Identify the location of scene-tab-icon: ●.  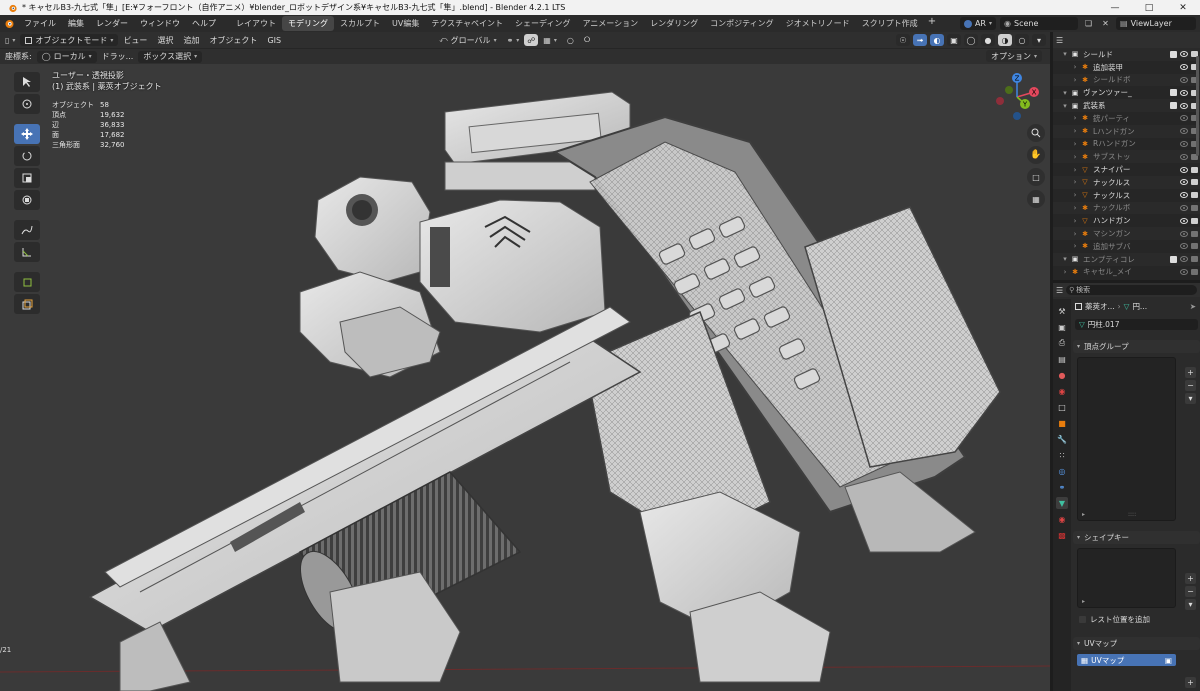
(1062, 375).